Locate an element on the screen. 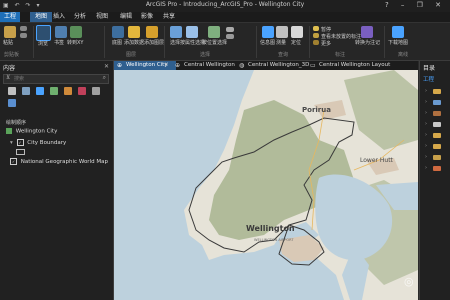 The image size is (450, 300). toc-item-map: Wellington City is located at coordinates (31, 131).